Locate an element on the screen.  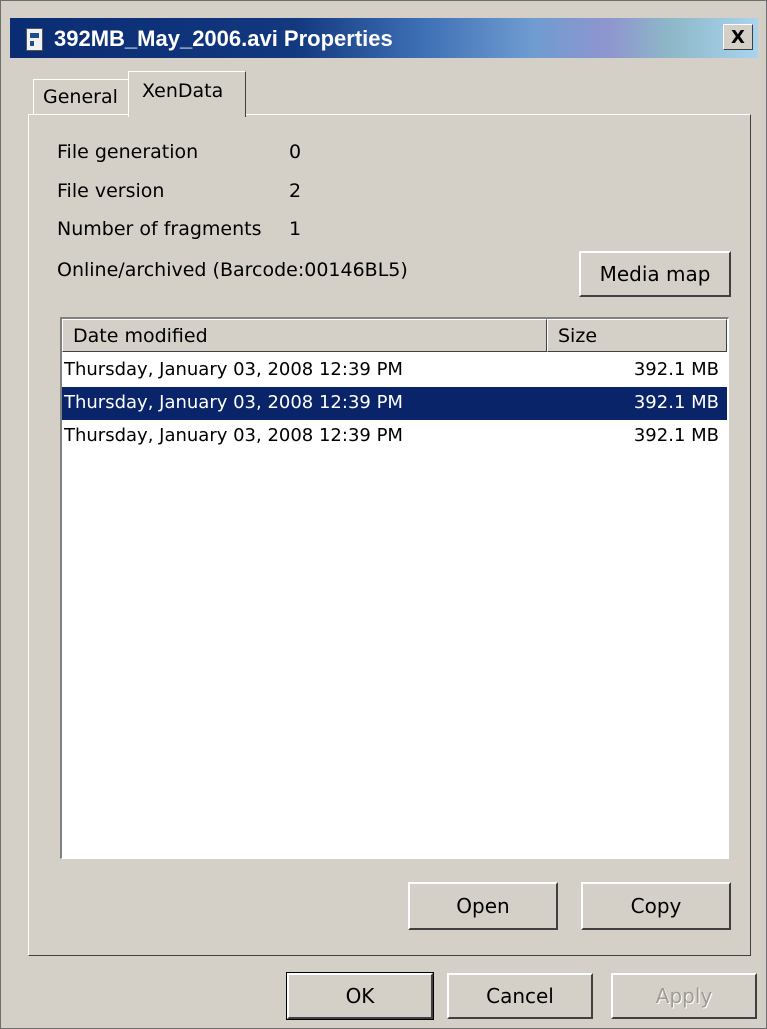
tab-general: General is located at coordinates (81, 97).